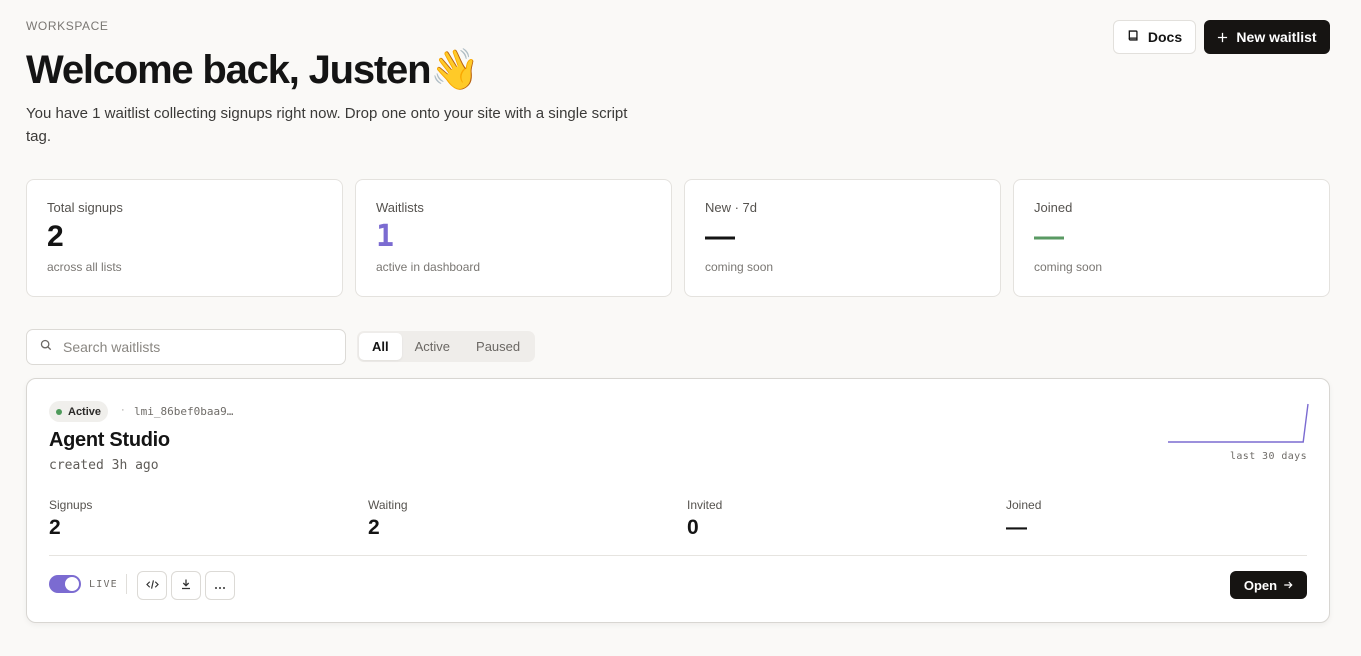 This screenshot has height=656, width=1361. I want to click on tab-paused: Paused, so click(498, 346).